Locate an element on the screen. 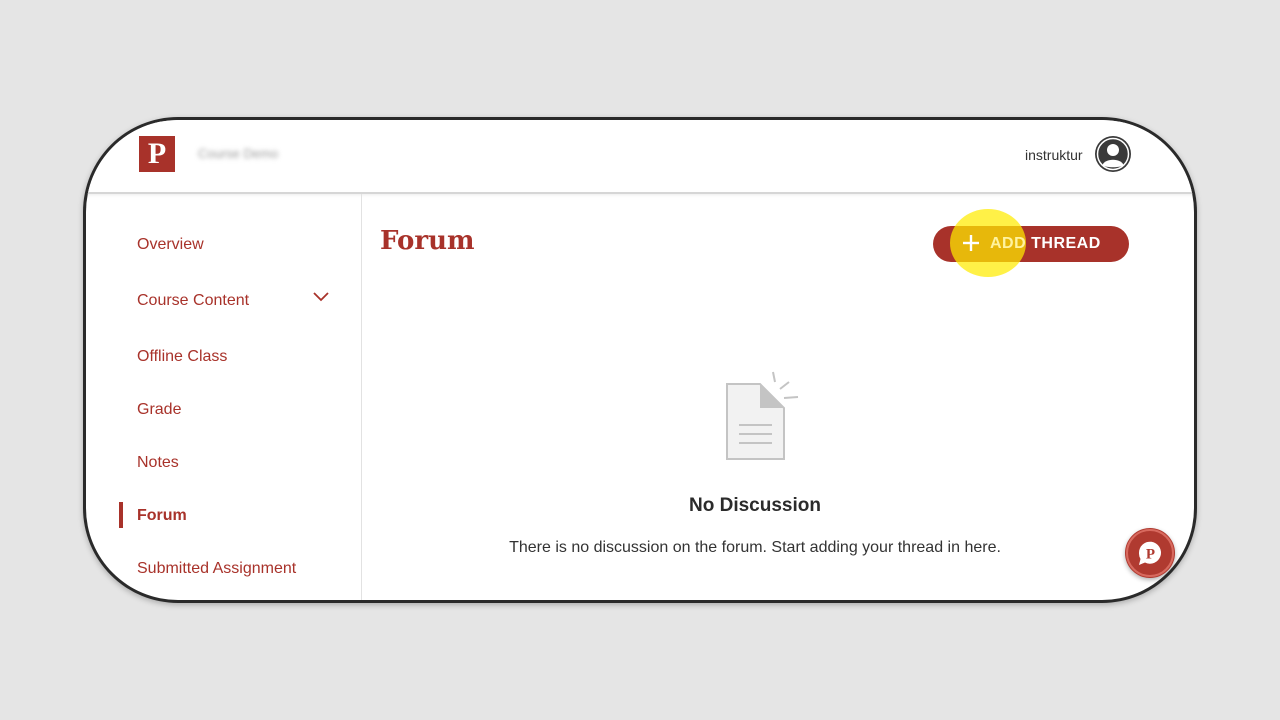 The height and width of the screenshot is (720, 1280). chat-logo-letter: P is located at coordinates (1150, 555).